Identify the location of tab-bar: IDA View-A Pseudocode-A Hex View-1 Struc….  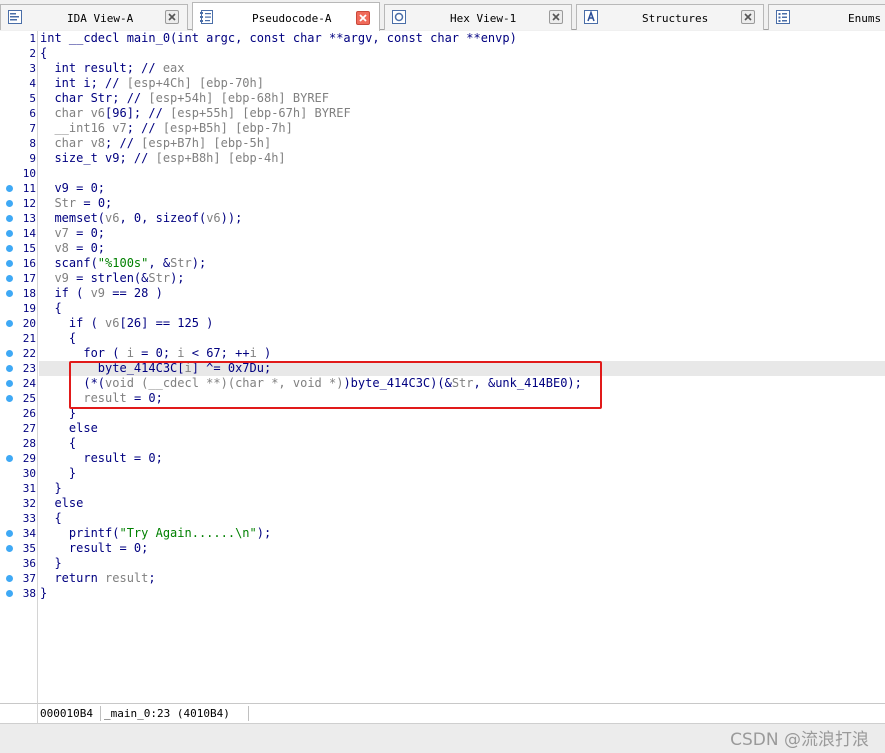
(442, 15).